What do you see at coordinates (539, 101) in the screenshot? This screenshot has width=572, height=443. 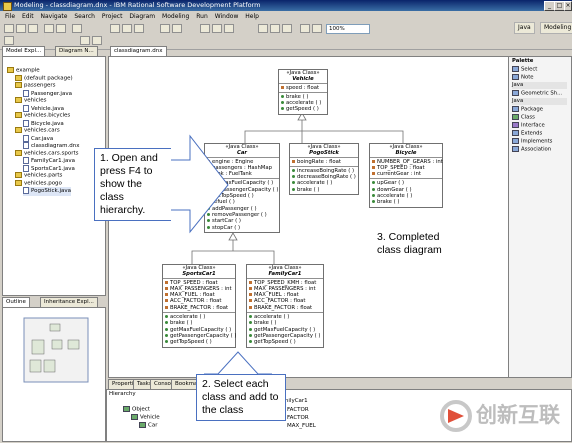 I see `palette-drawer-java-2: Java` at bounding box center [539, 101].